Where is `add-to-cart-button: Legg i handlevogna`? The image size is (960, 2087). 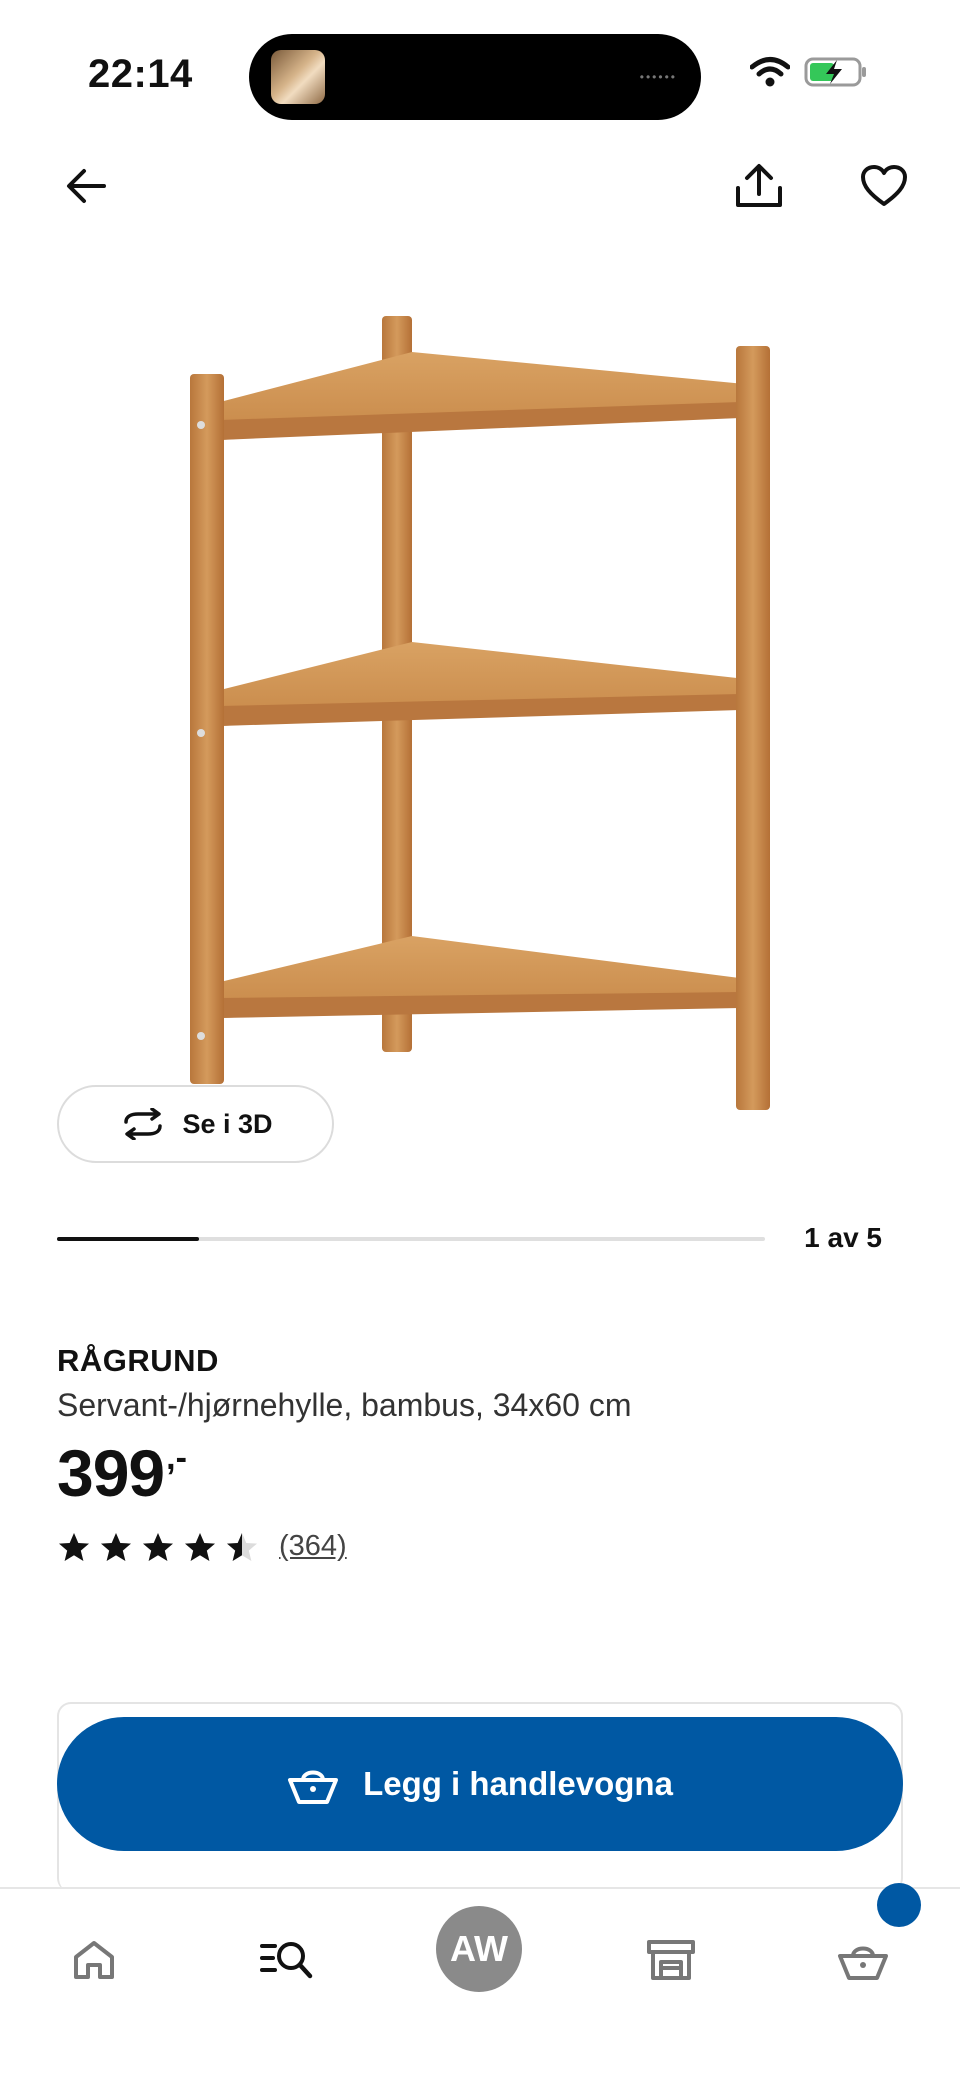
add-to-cart-button: Legg i handlevogna is located at coordinates (480, 1784).